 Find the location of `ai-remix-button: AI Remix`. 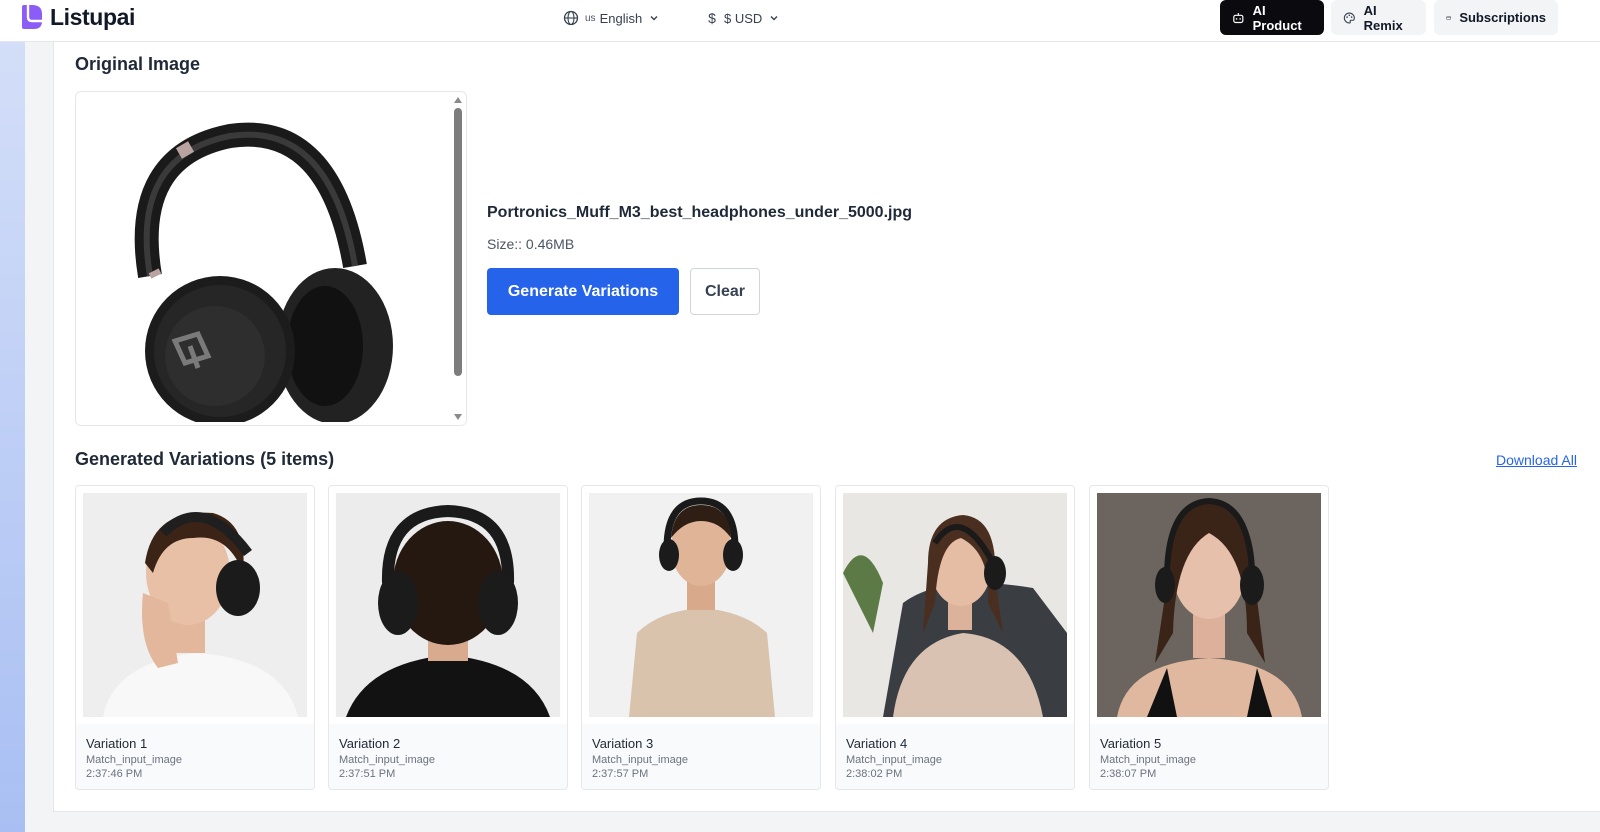

ai-remix-button: AI Remix is located at coordinates (1378, 17).